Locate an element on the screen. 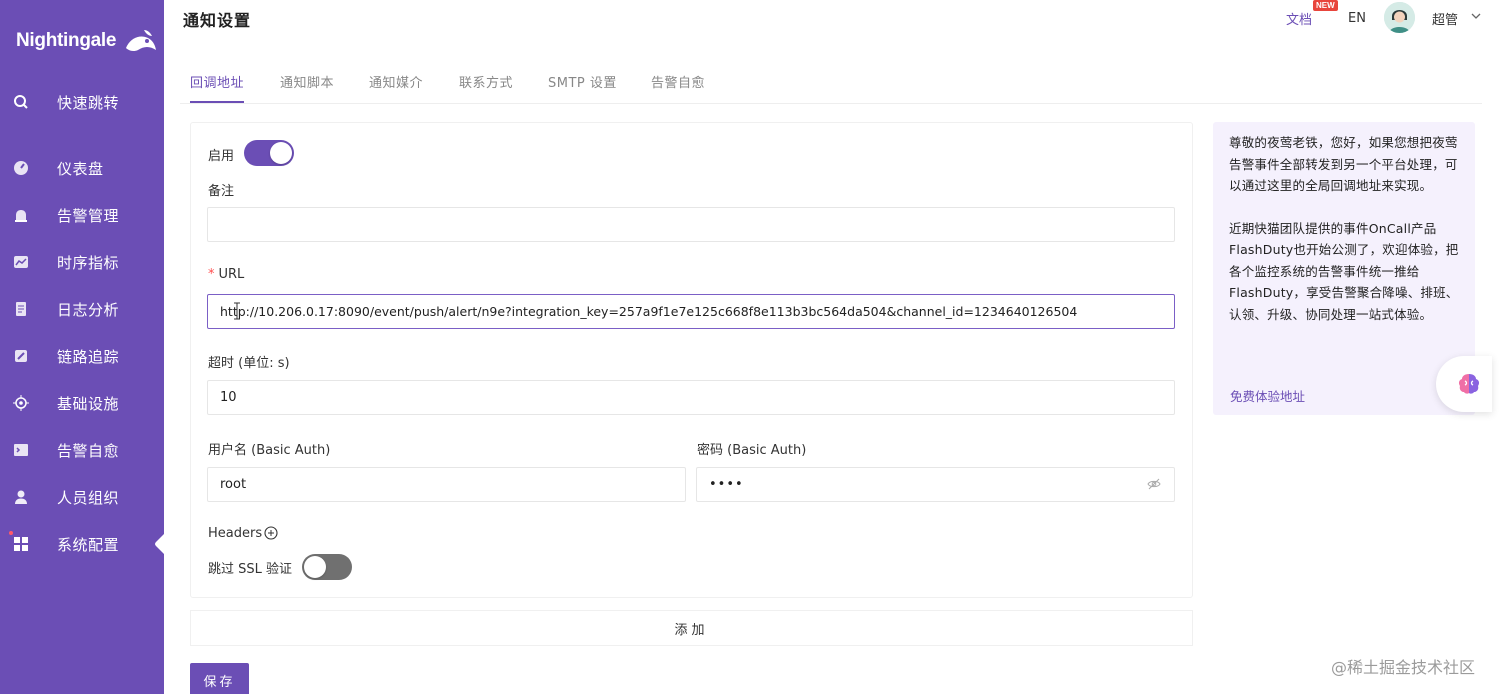 The image size is (1512, 694). language-switch: EN is located at coordinates (1357, 18).